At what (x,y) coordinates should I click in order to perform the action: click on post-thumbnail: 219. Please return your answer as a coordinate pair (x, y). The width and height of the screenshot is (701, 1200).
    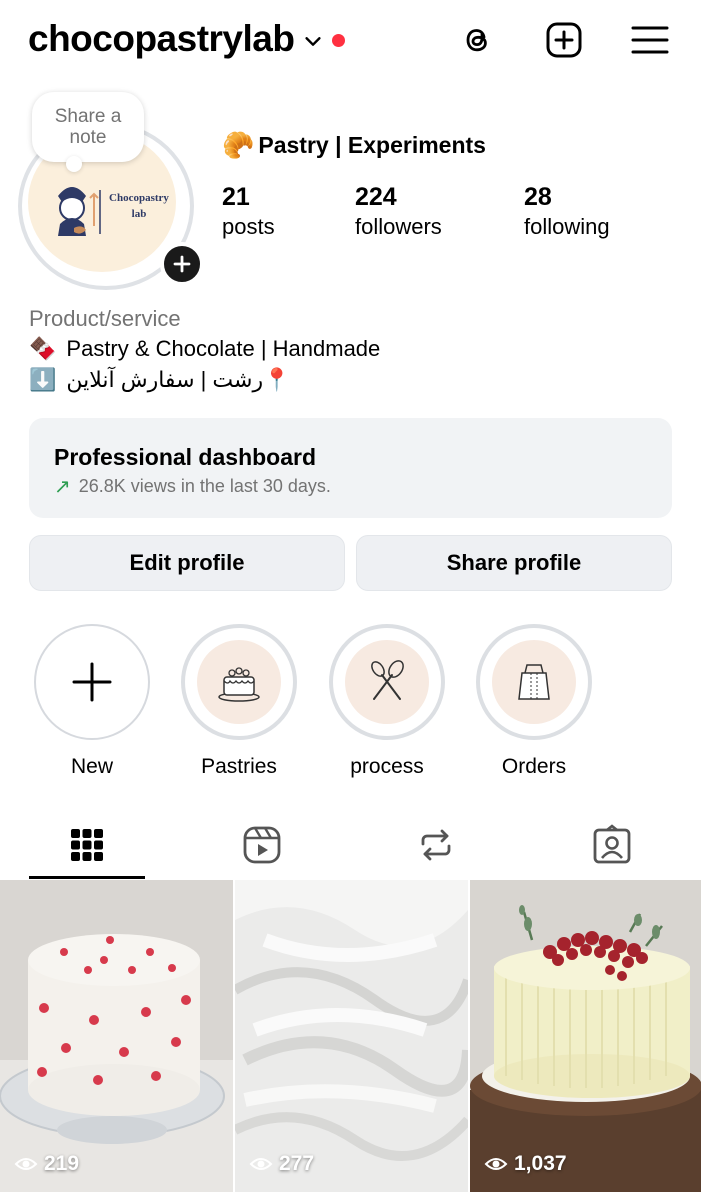
    Looking at the image, I should click on (116, 1036).